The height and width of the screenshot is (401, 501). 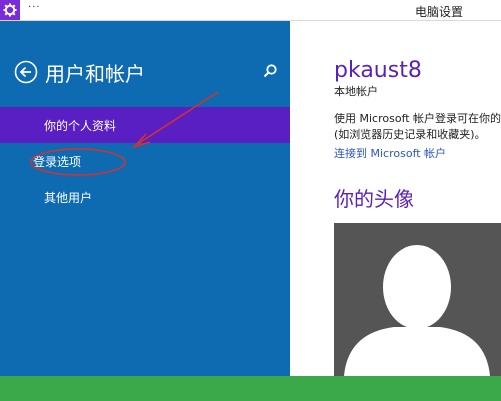 I want to click on back-arrow-icon, so click(x=26, y=72).